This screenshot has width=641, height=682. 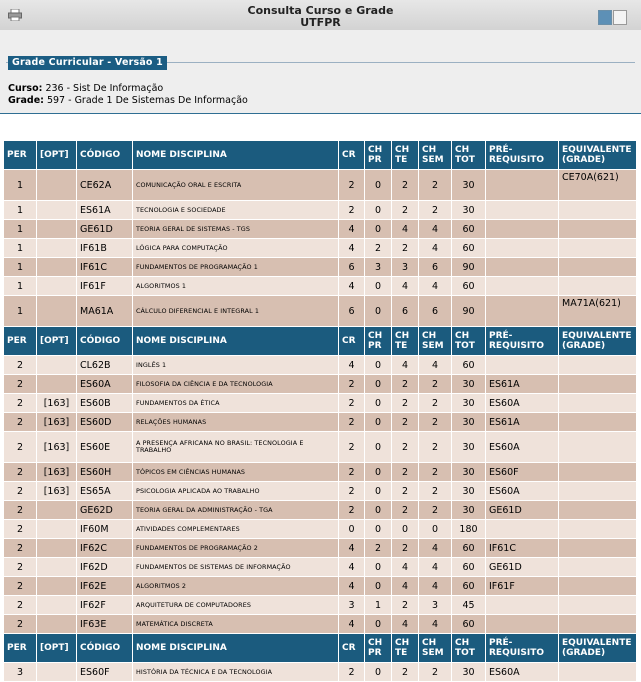 I want to click on cell-ch-sem: 4, so click(x=435, y=365).